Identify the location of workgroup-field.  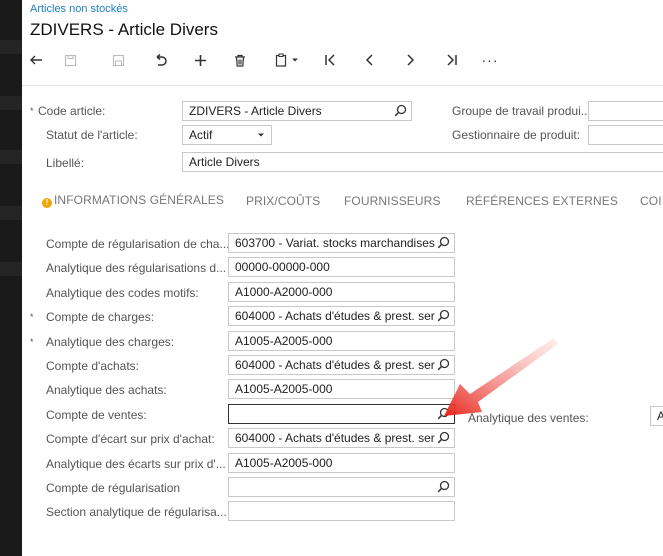
(625, 111).